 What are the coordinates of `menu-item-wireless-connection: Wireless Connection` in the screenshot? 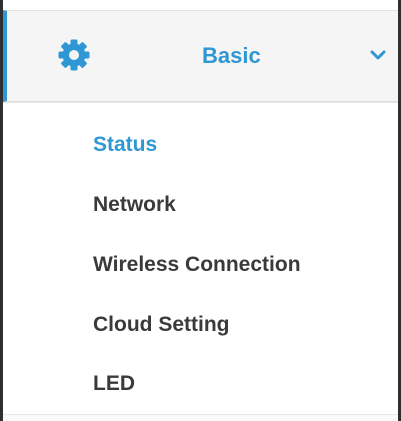 It's located at (197, 265).